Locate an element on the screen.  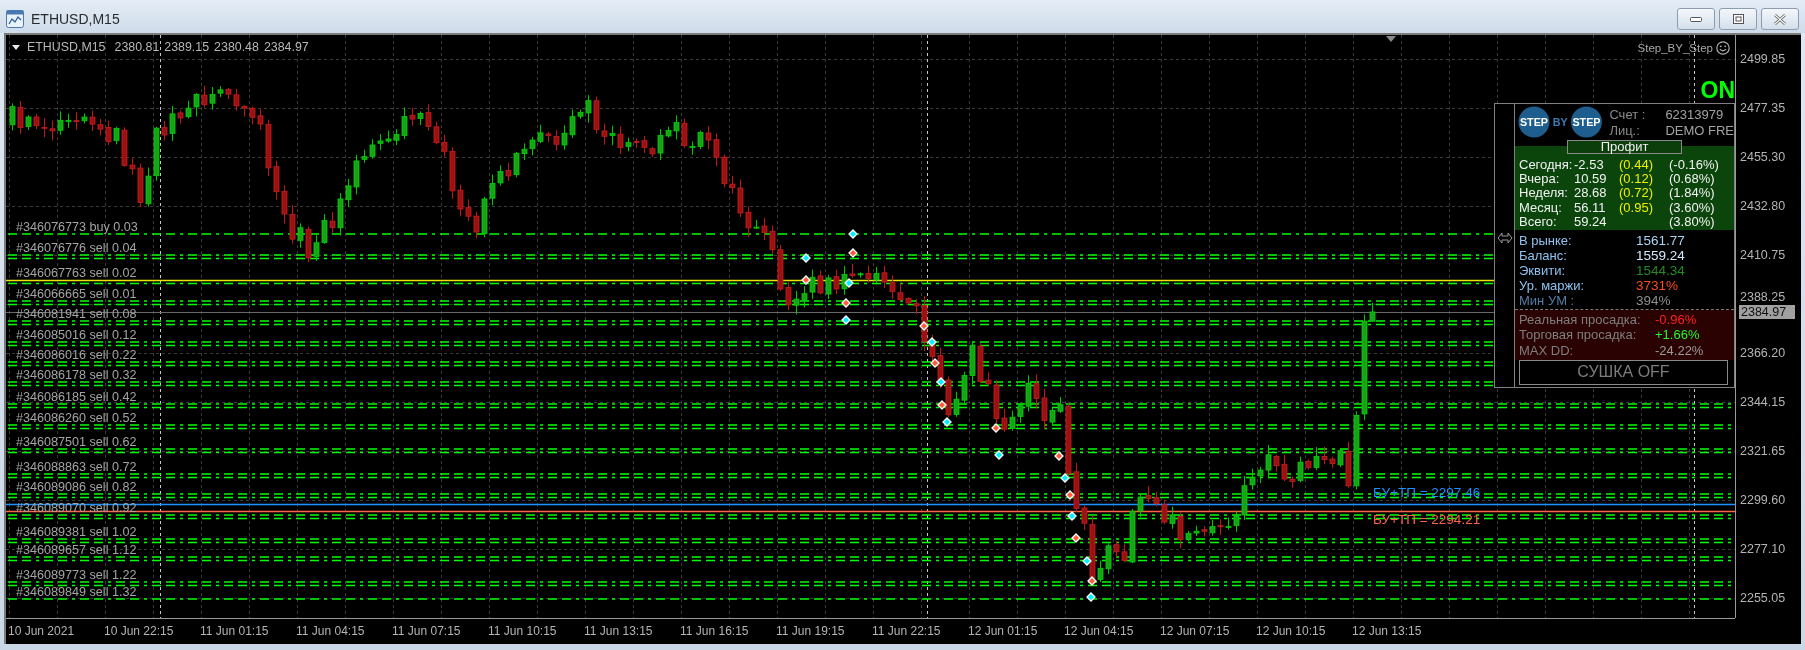
chart-window-icon is located at coordinates (15, 19).